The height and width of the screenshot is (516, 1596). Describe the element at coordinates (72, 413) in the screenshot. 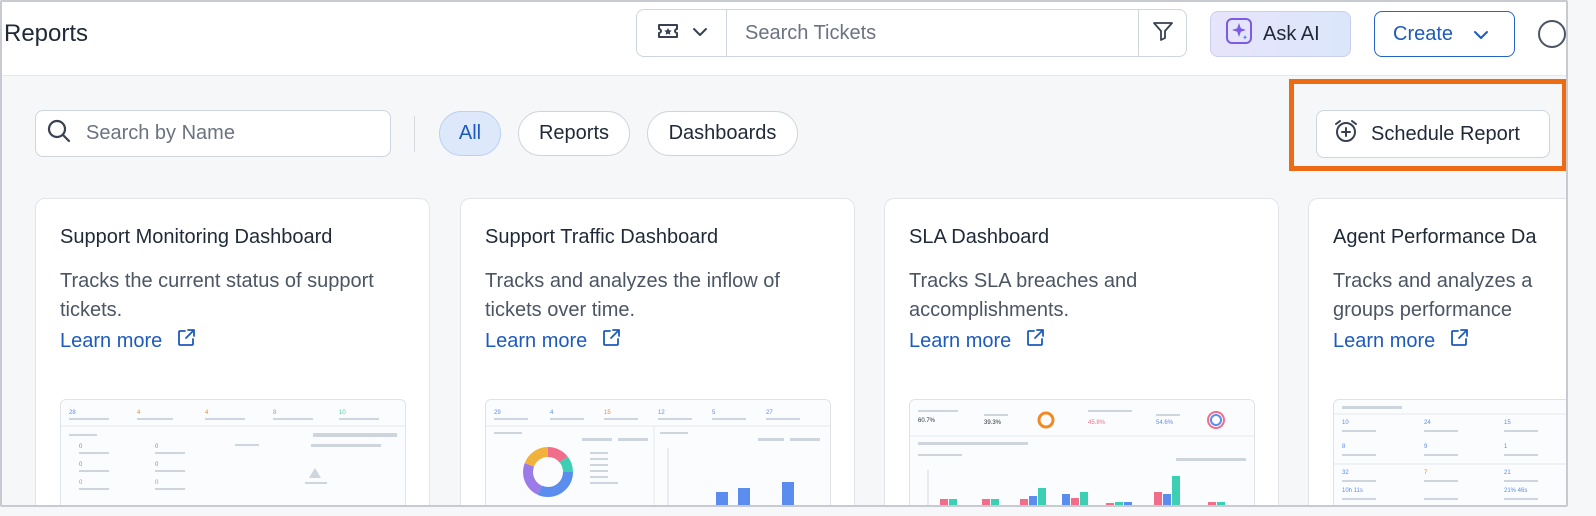

I see `svg-text: 28` at that location.